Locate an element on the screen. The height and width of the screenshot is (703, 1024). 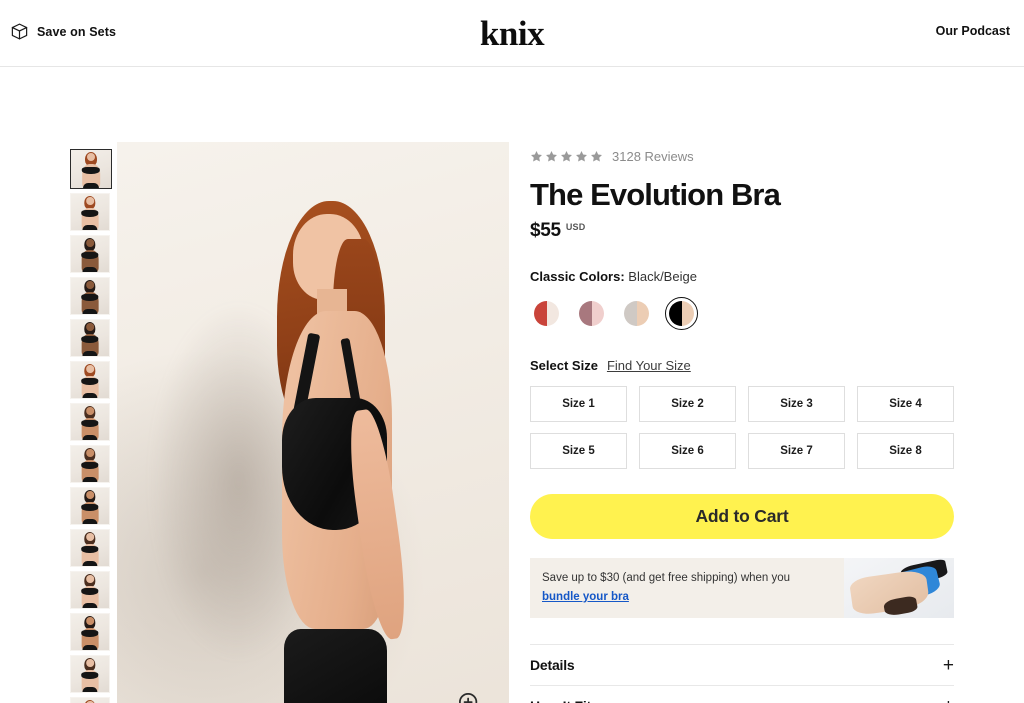
color-swatch-mauve-pink is located at coordinates (591, 313).